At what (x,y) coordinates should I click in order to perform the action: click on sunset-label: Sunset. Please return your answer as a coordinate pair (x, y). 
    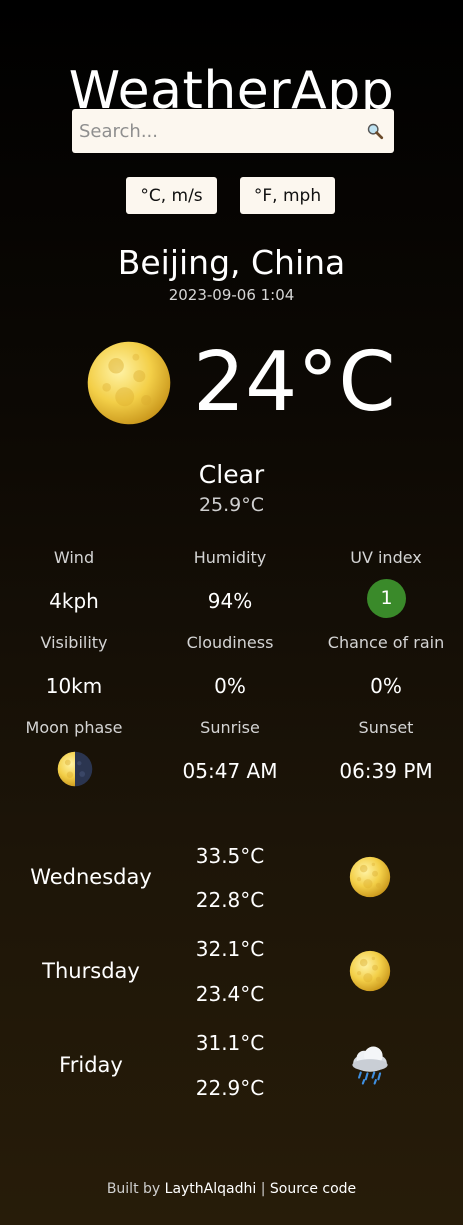
    Looking at the image, I should click on (386, 727).